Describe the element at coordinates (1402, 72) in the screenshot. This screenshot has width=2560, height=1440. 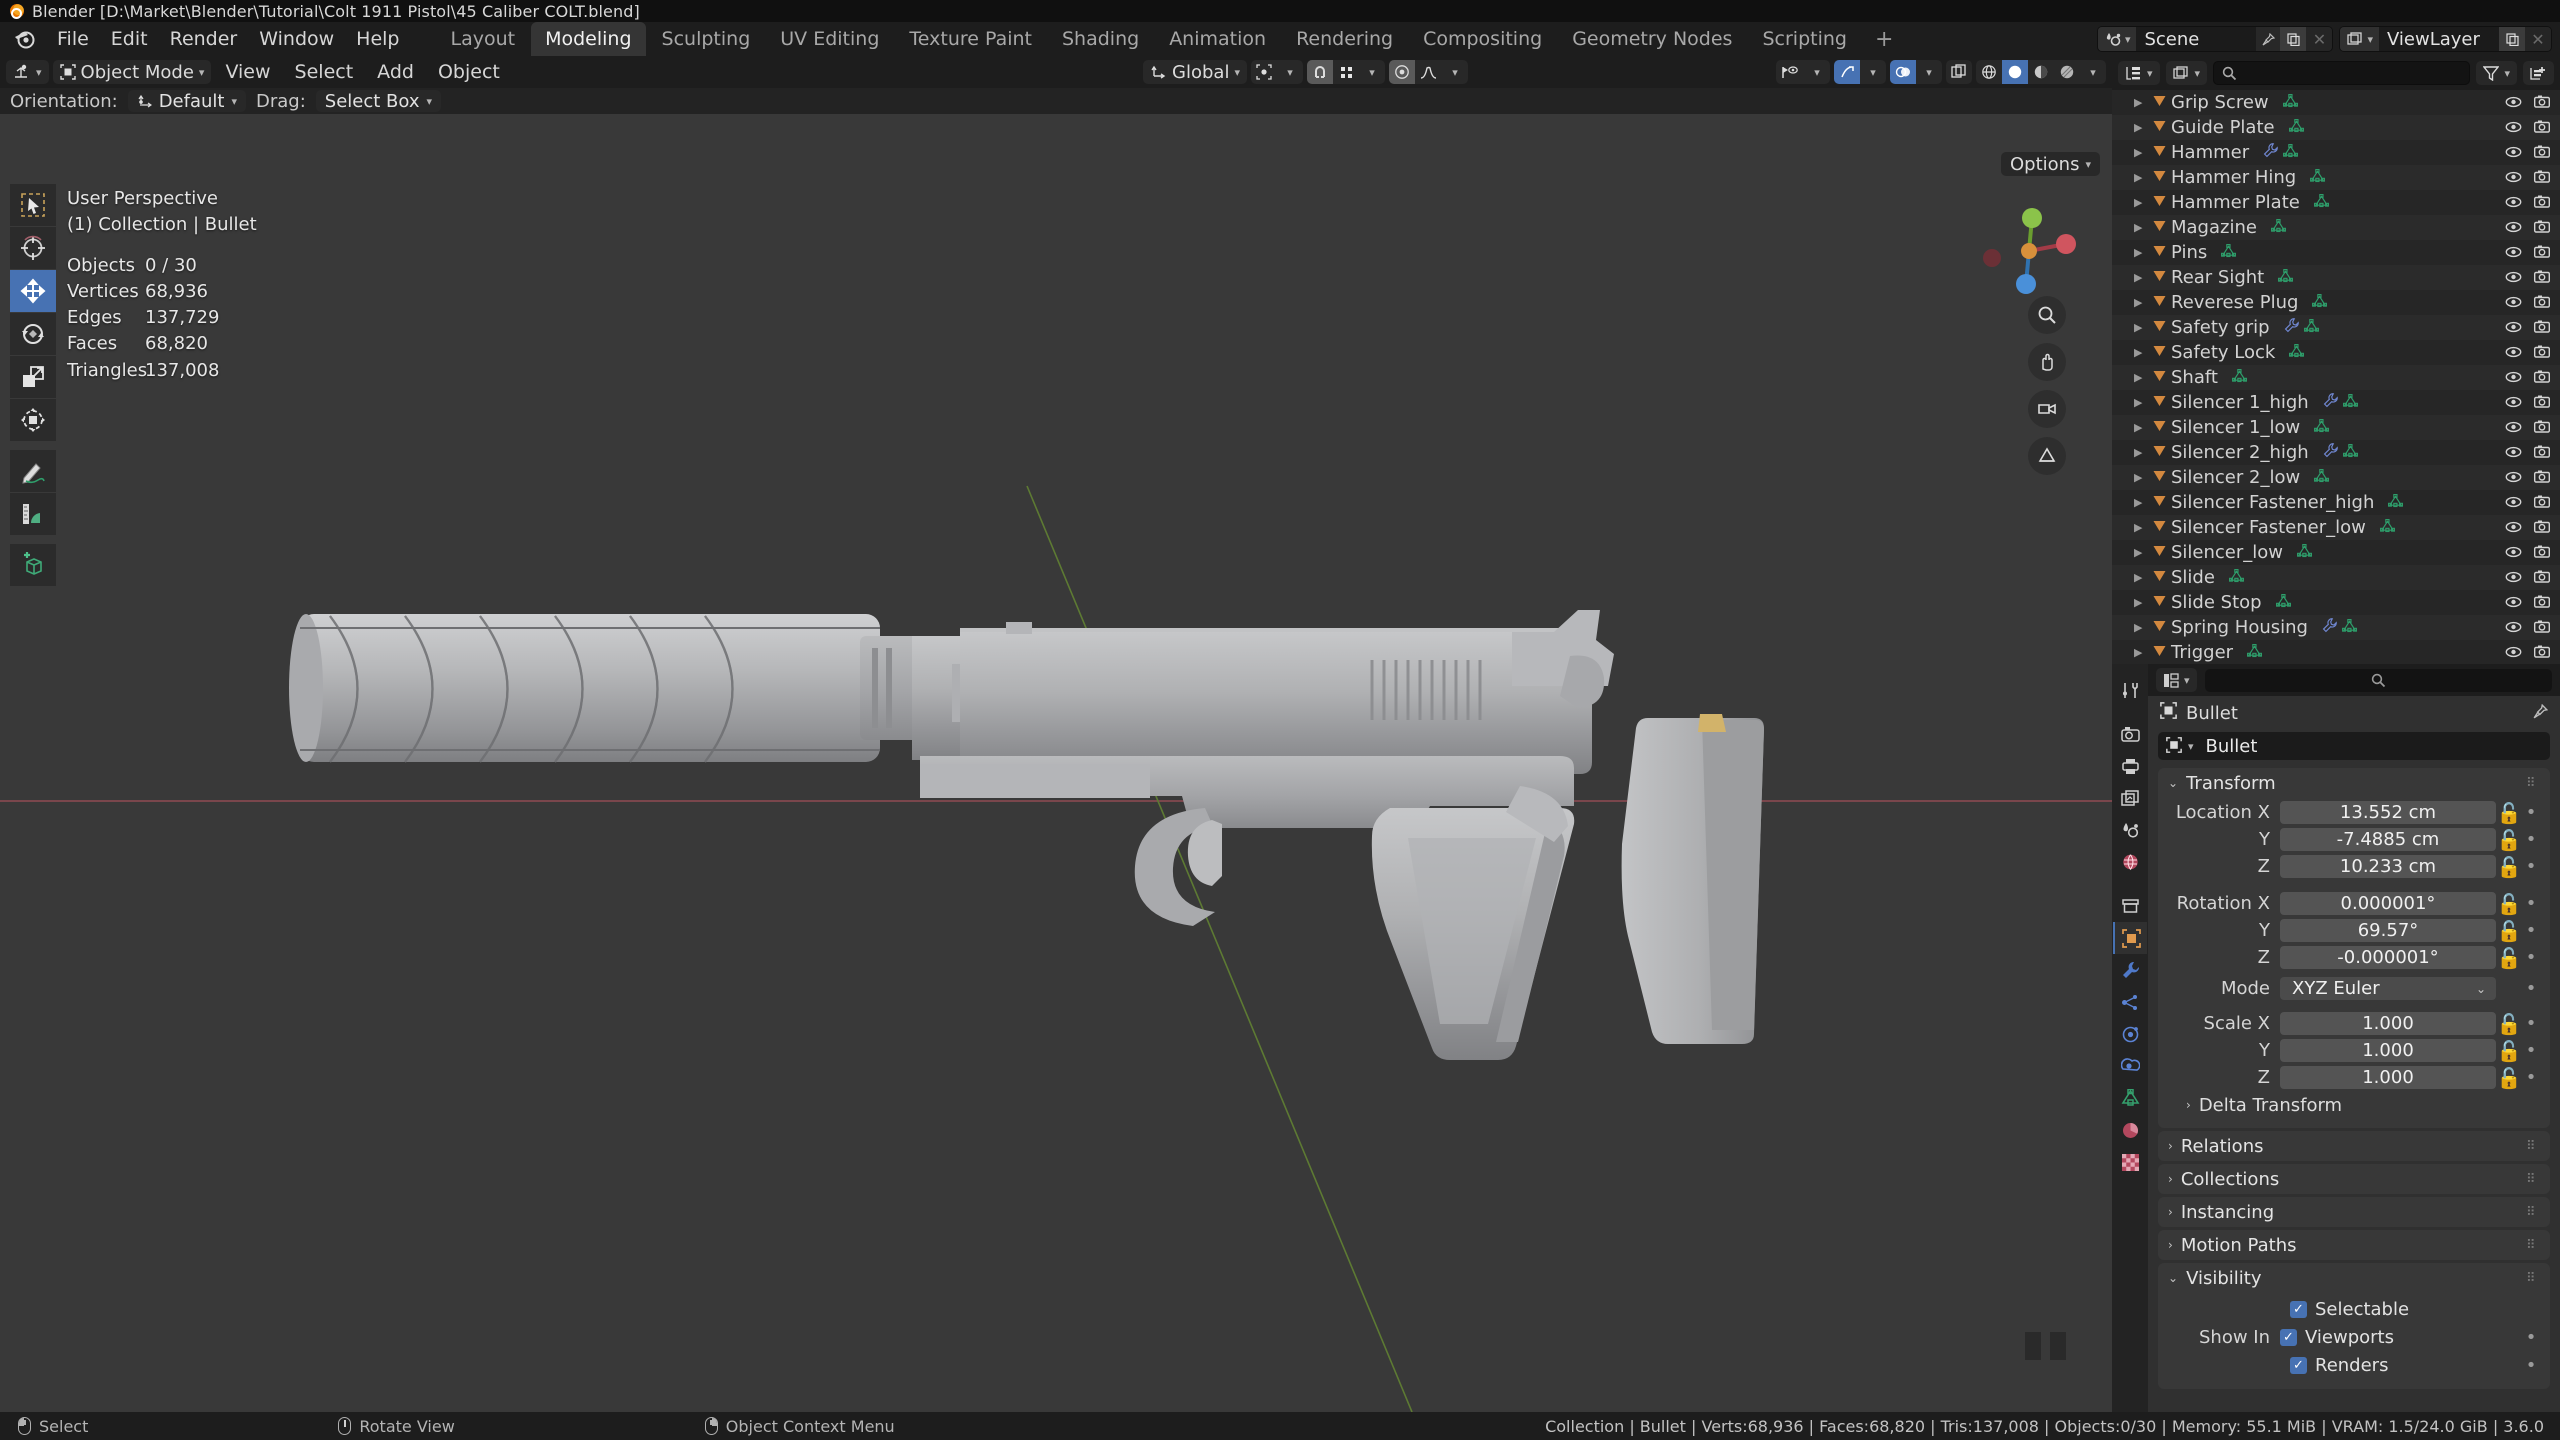
I see `proportional-editing-icon` at that location.